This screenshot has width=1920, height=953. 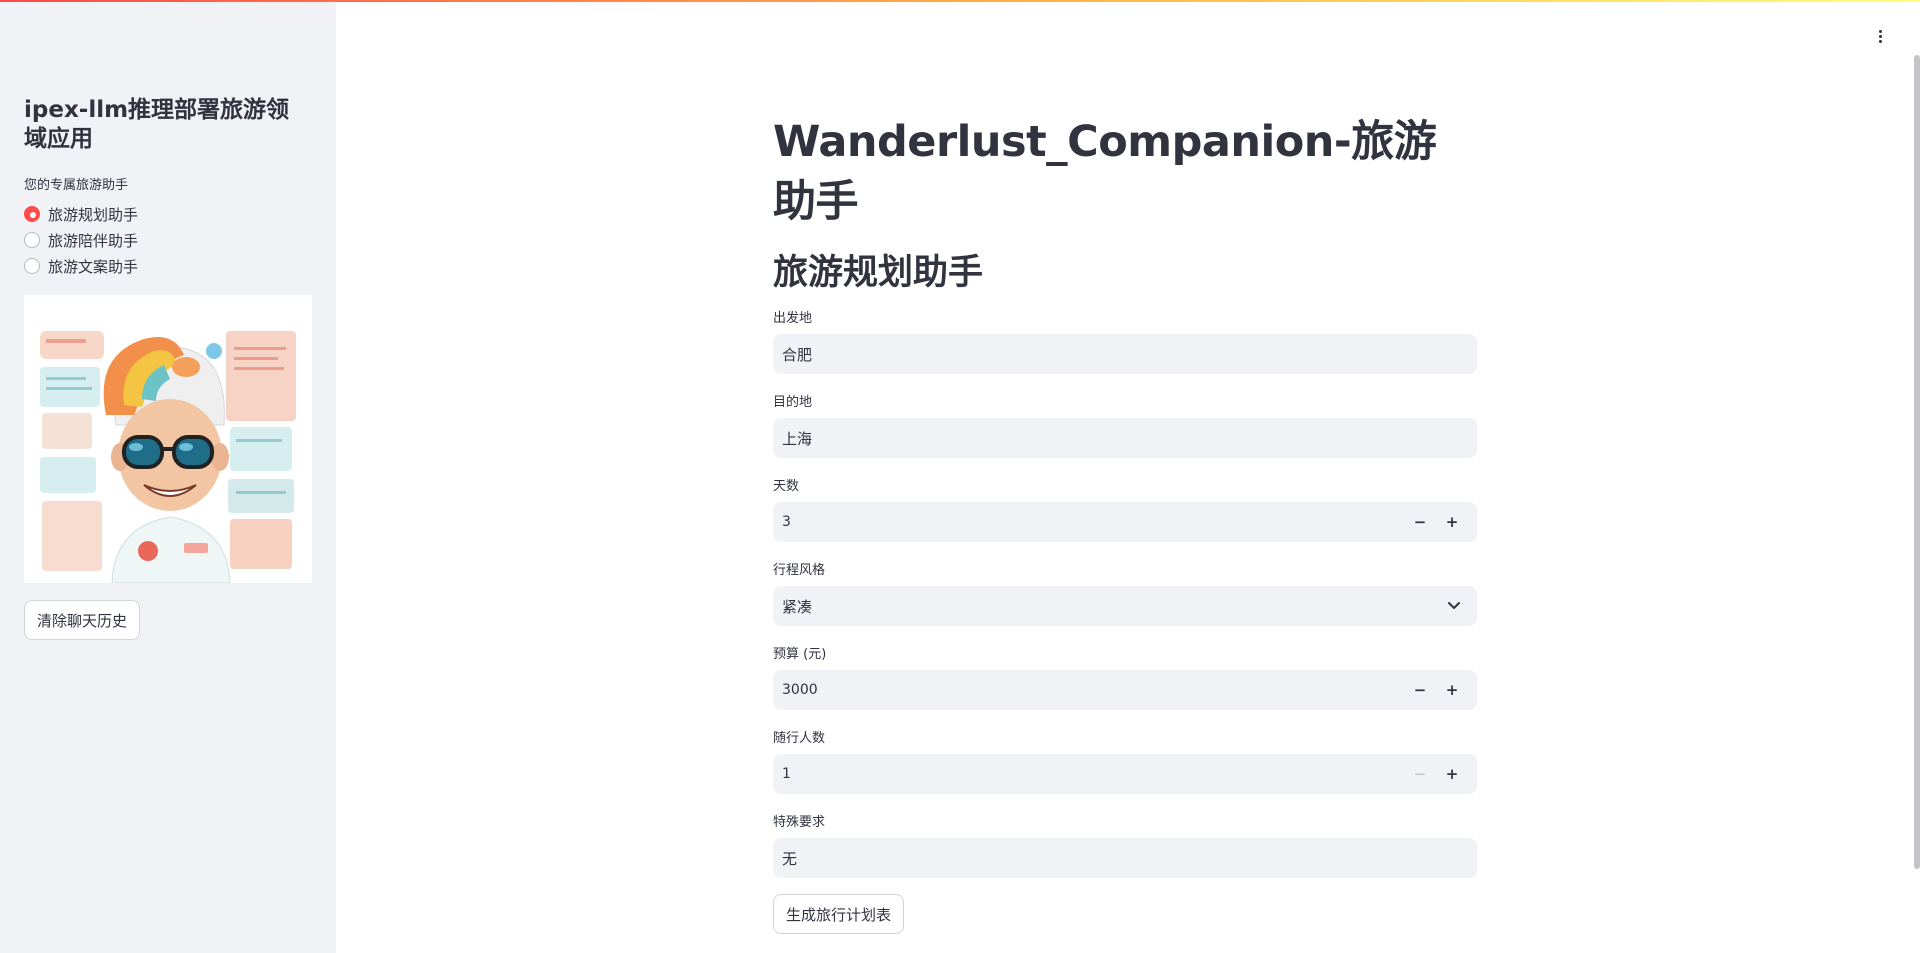 I want to click on days-label: 天数, so click(x=786, y=486).